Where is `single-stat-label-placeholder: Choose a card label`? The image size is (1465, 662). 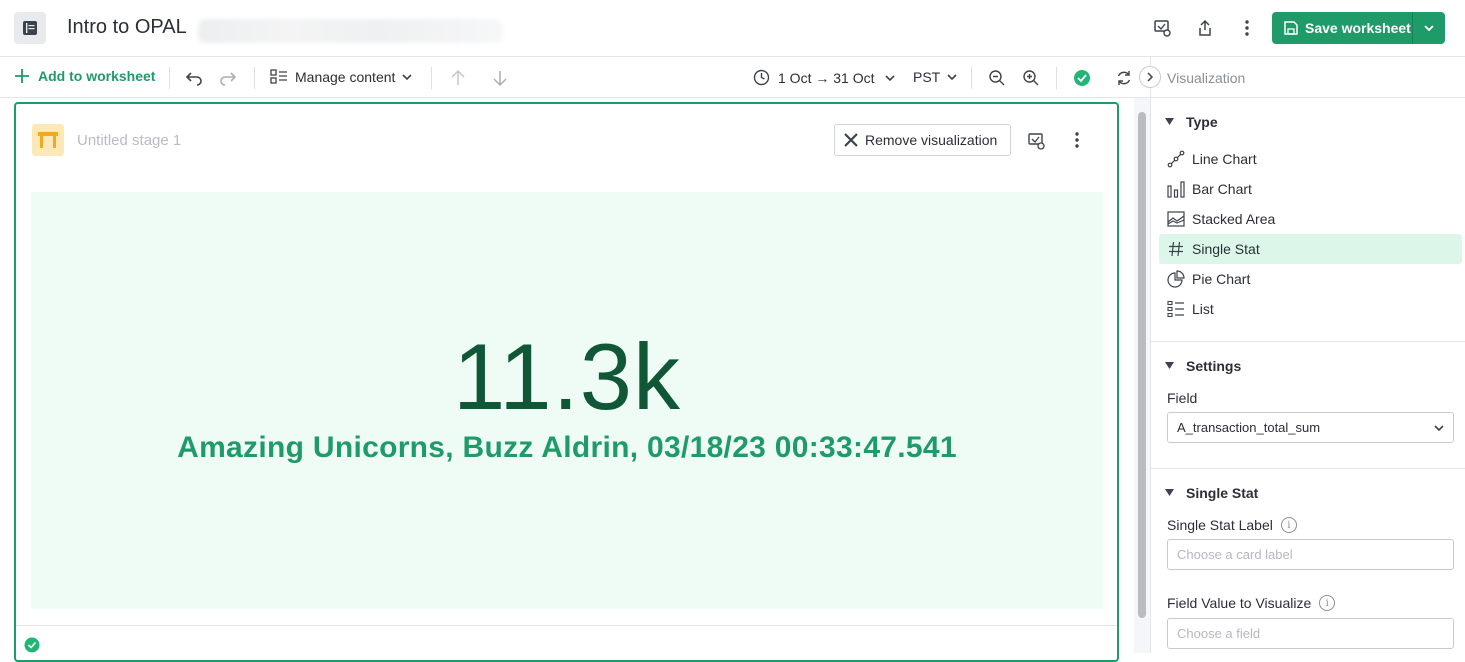 single-stat-label-placeholder: Choose a card label is located at coordinates (1235, 554).